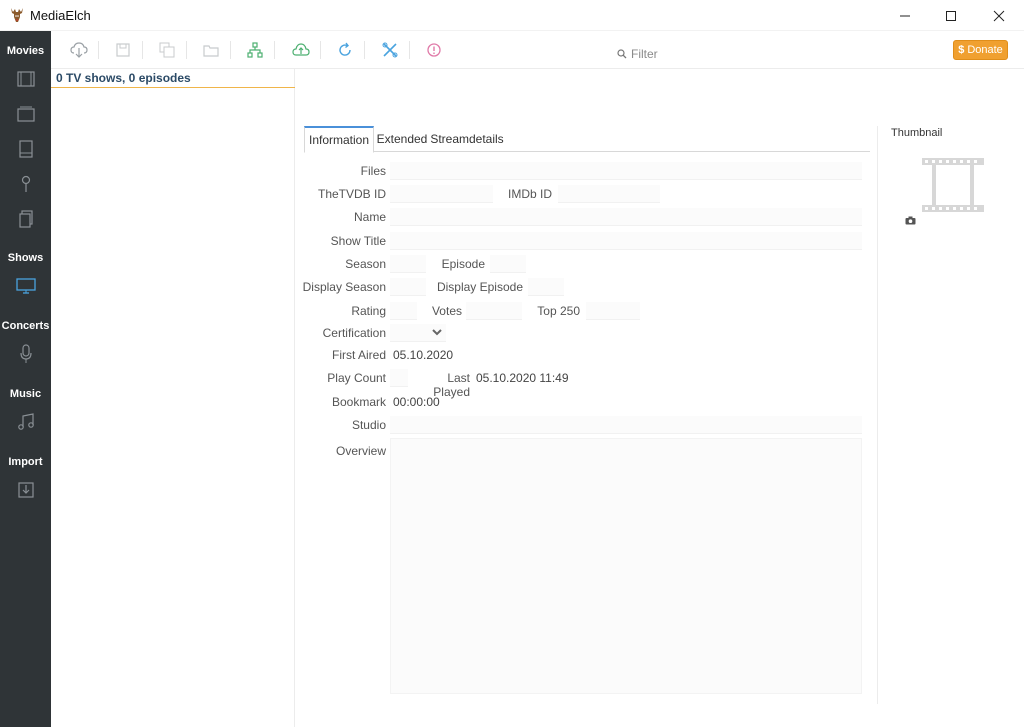 This screenshot has height=727, width=1024. I want to click on title-bar: MediaElch, so click(512, 15).